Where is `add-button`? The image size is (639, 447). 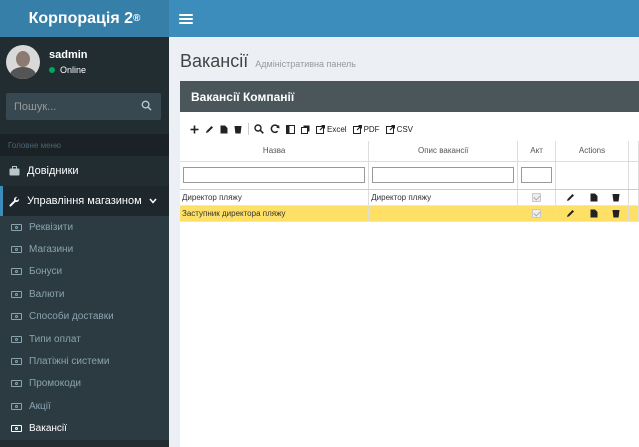 add-button is located at coordinates (194, 129).